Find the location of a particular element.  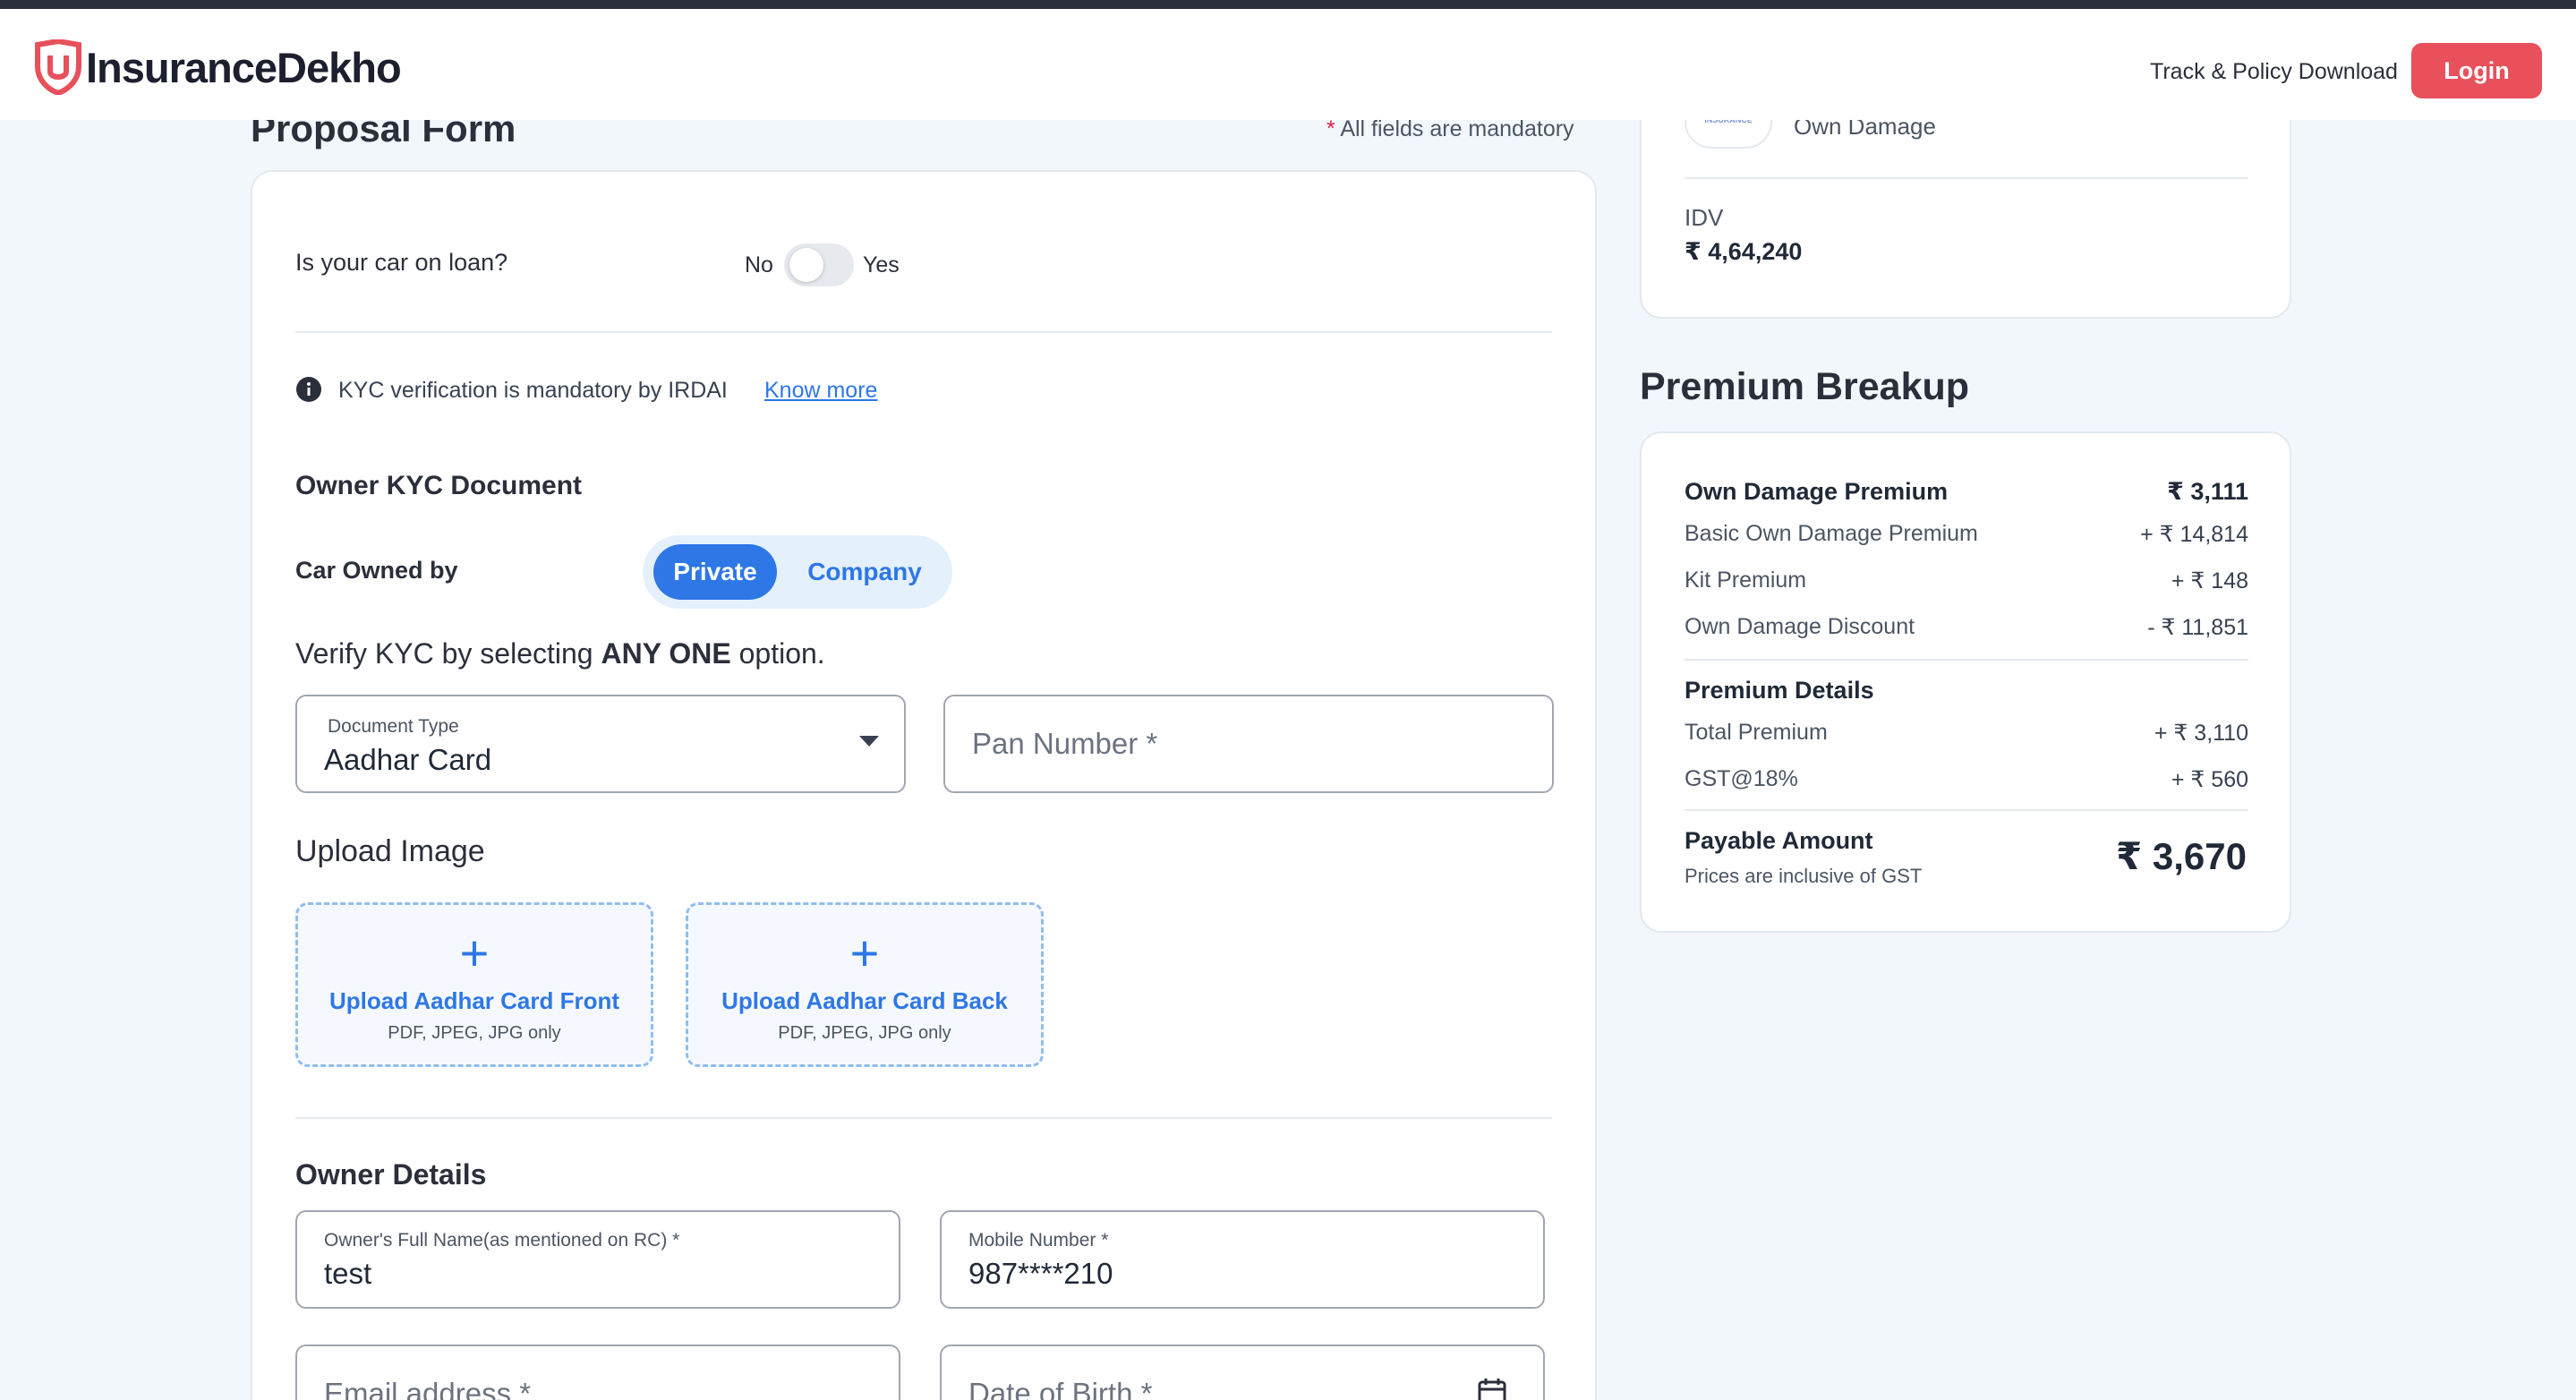

premium-detail-row: Total Premium + ₹ 3,110 is located at coordinates (1966, 734).